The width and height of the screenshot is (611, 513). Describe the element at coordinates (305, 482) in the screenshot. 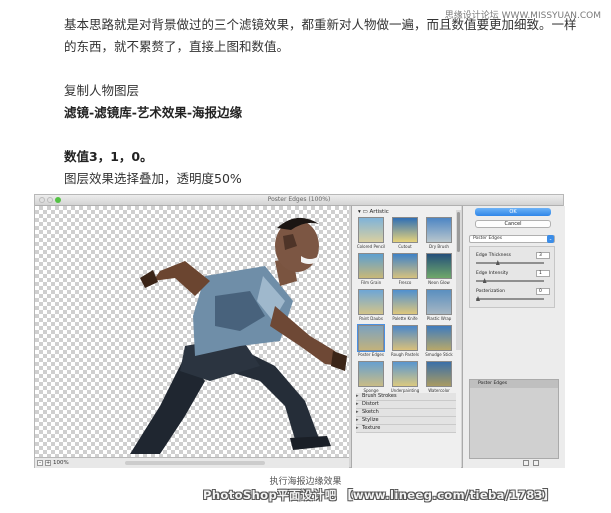

I see `figure-caption: 执行海报边缘效果` at that location.